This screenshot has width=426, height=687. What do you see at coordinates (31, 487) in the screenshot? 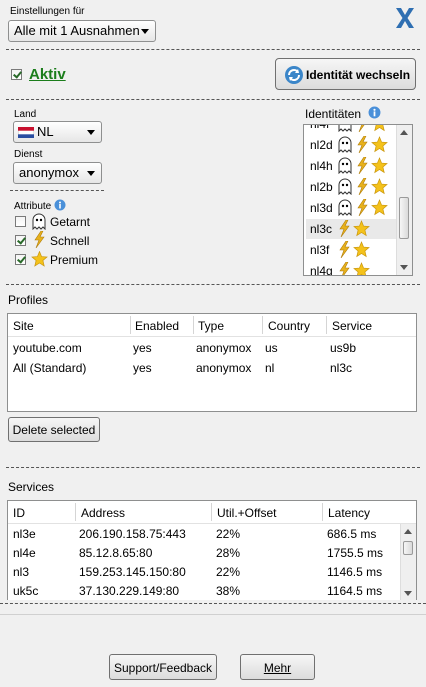
I see `services-section-title: Services` at bounding box center [31, 487].